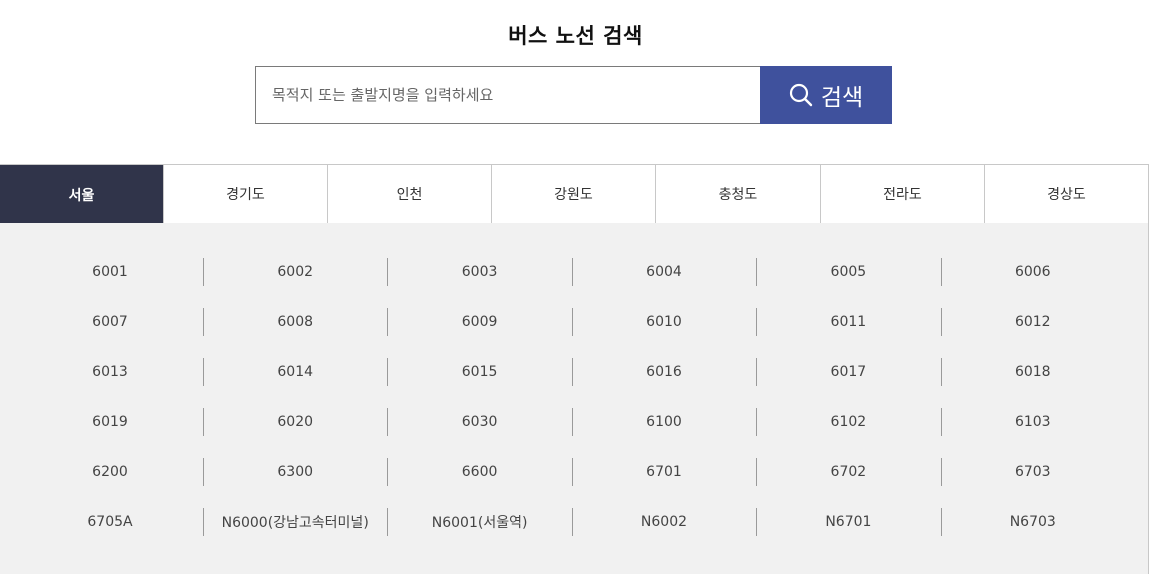  I want to click on route-link: 6017, so click(848, 372).